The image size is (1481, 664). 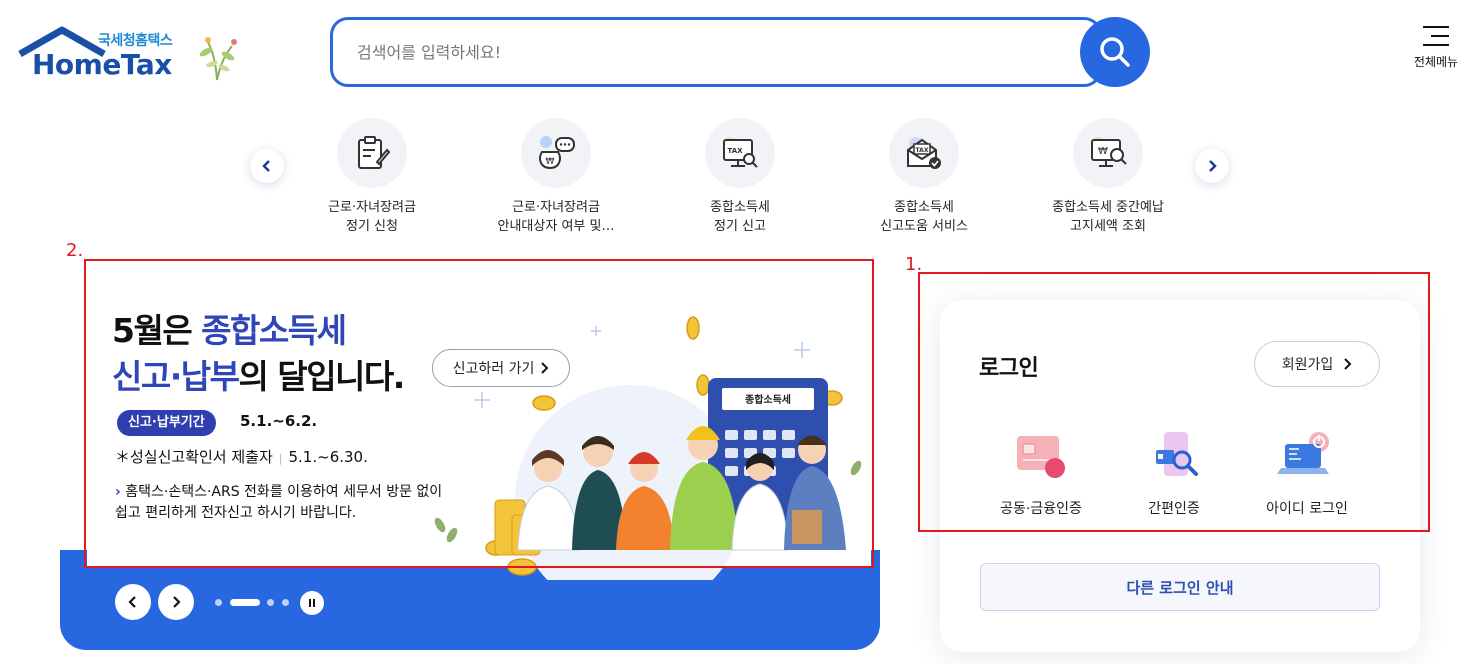 What do you see at coordinates (245, 602) in the screenshot?
I see `banner-dot-active` at bounding box center [245, 602].